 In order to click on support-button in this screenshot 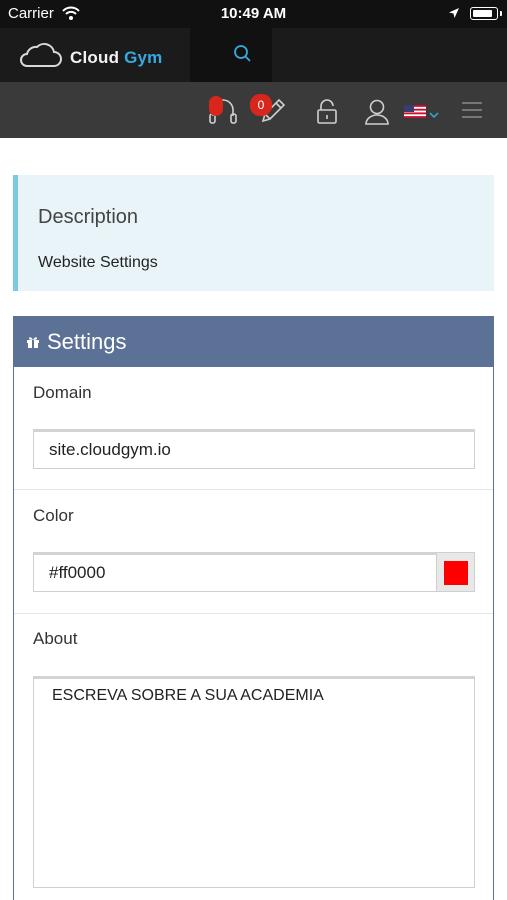, I will do `click(222, 110)`.